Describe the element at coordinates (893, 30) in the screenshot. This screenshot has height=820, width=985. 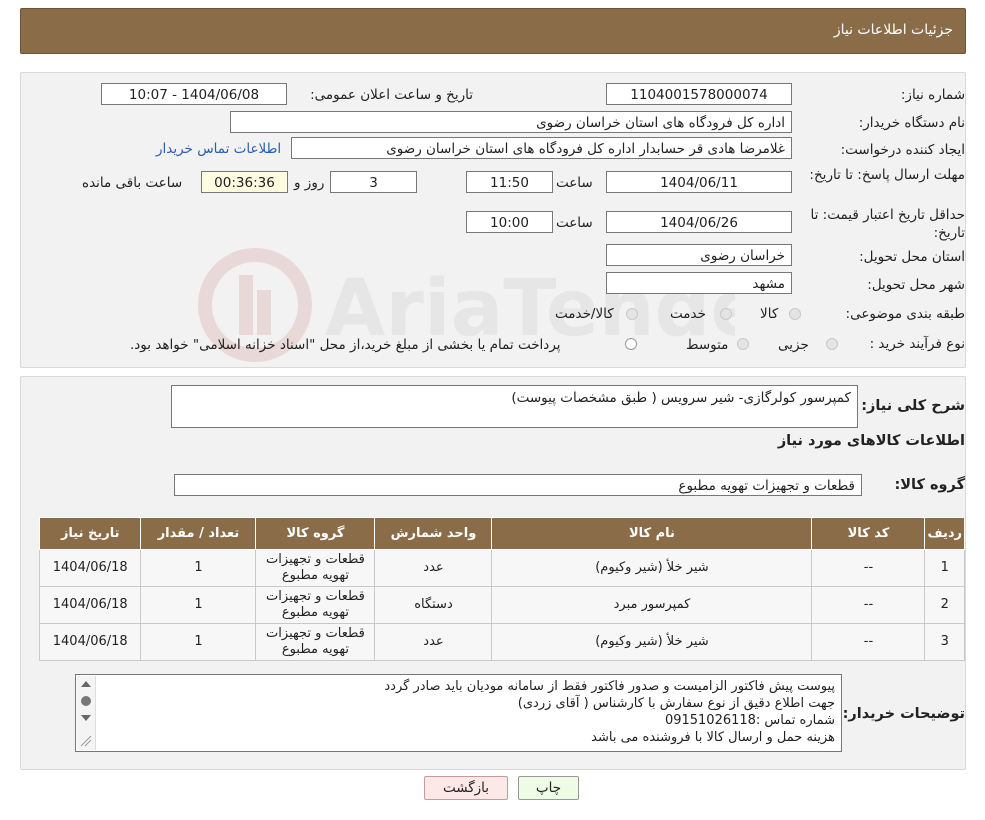
I see `page-title: جزئیات اطلاعات نیاز` at that location.